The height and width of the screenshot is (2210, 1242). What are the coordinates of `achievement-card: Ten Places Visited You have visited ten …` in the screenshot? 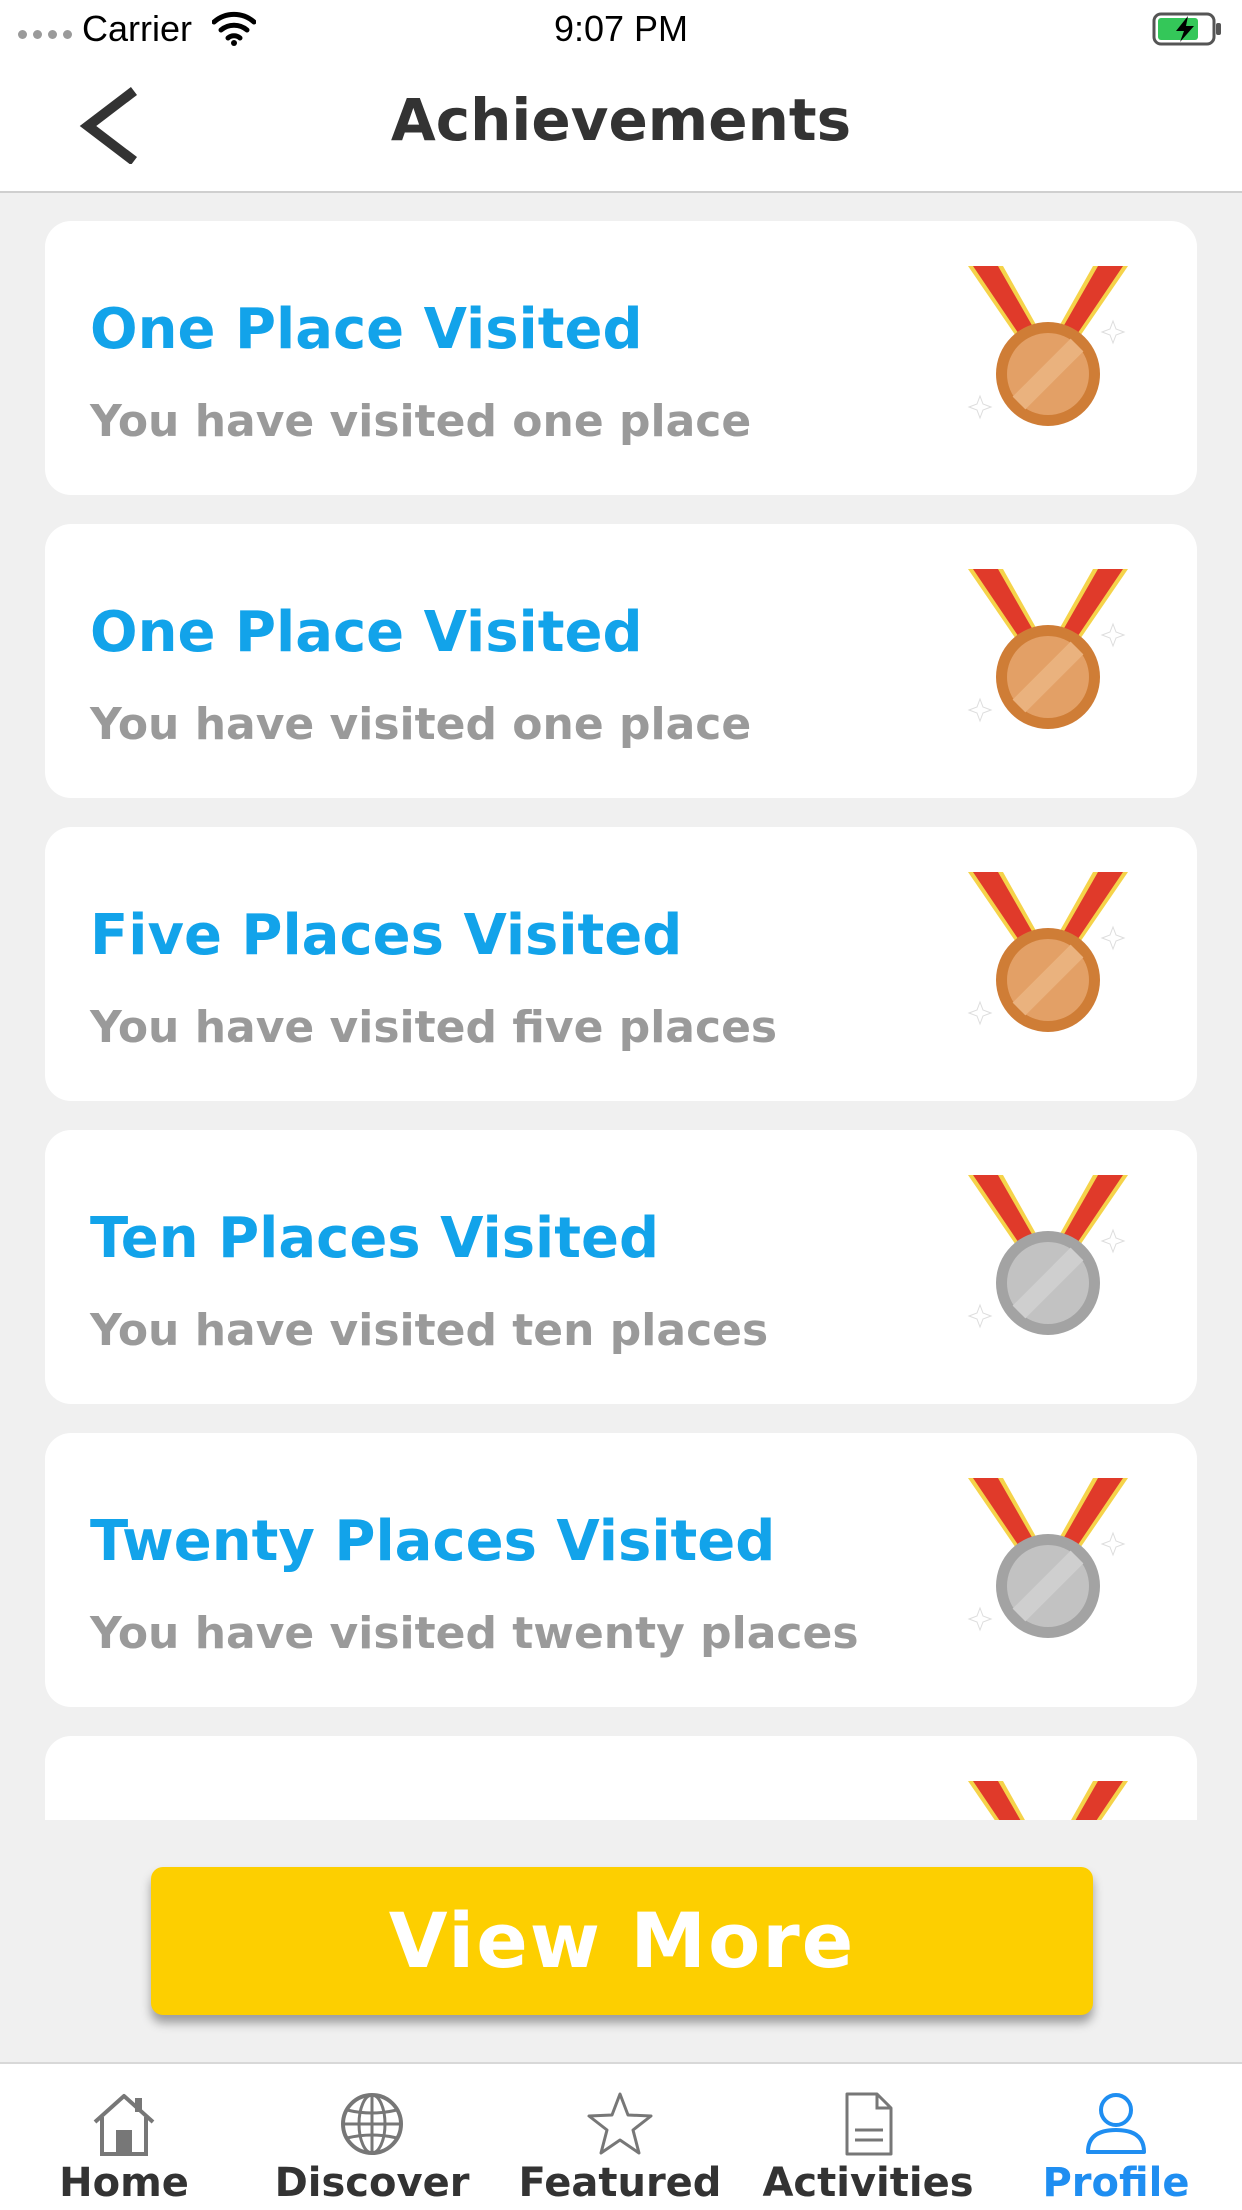 It's located at (621, 1267).